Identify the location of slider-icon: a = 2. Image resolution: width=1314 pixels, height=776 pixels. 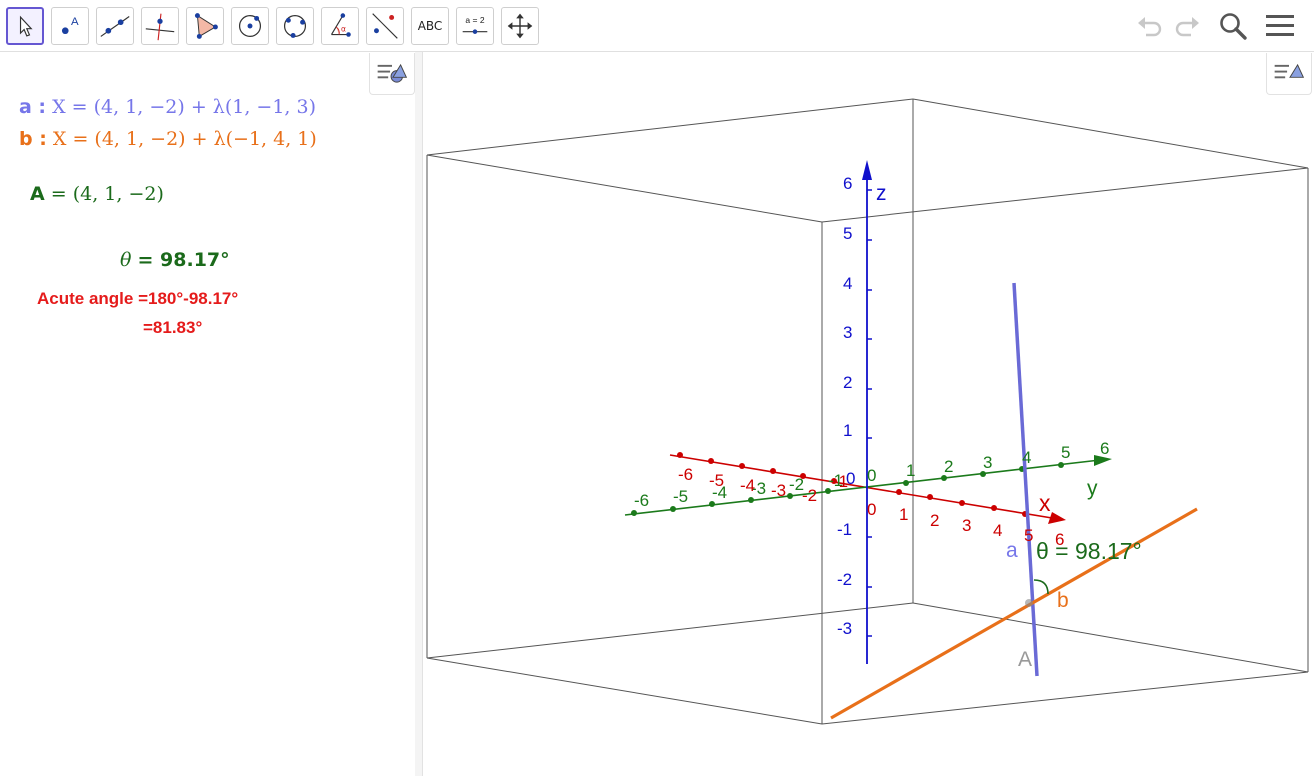
(475, 24).